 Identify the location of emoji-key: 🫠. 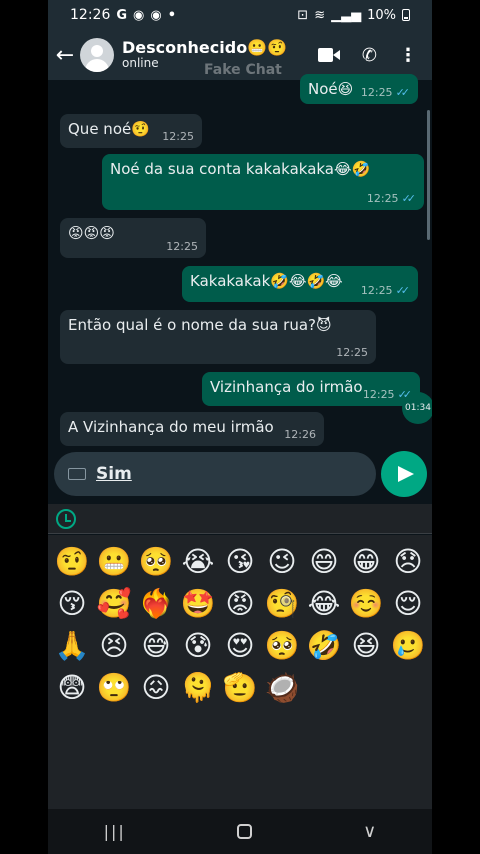
(198, 687).